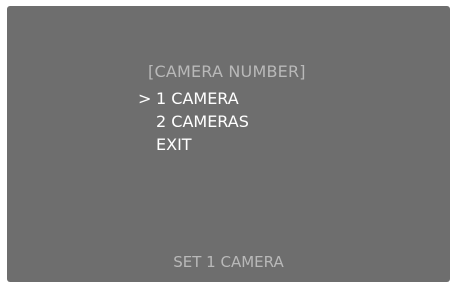 This screenshot has height=286, width=453. What do you see at coordinates (193, 144) in the screenshot?
I see `menu-item-exit: EXIT` at bounding box center [193, 144].